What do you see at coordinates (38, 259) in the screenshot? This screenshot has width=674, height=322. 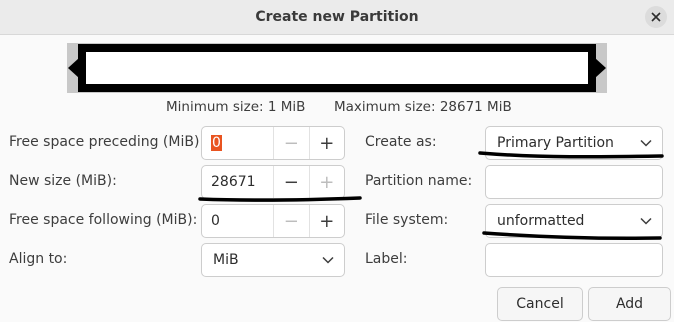 I see `align-to-label: Align to:` at bounding box center [38, 259].